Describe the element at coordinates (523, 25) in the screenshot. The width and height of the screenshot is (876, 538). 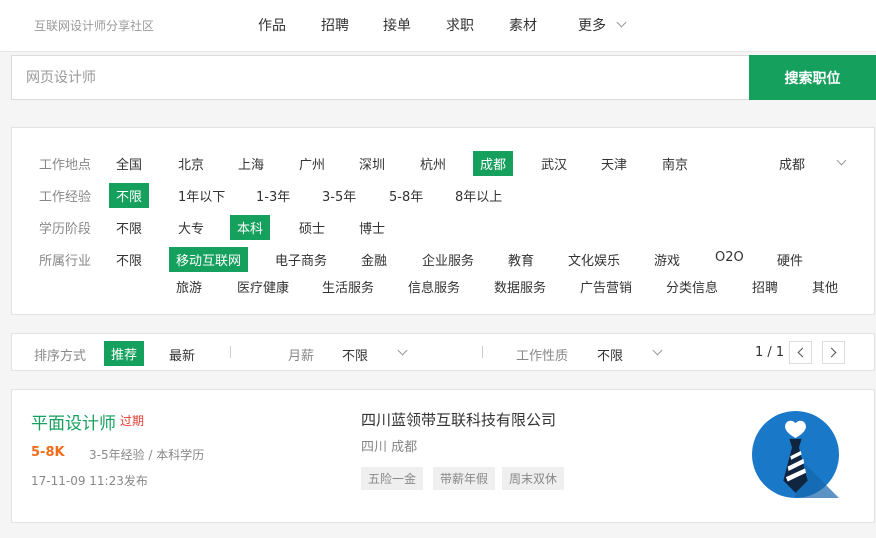
I see `nav-assets: 素材` at that location.